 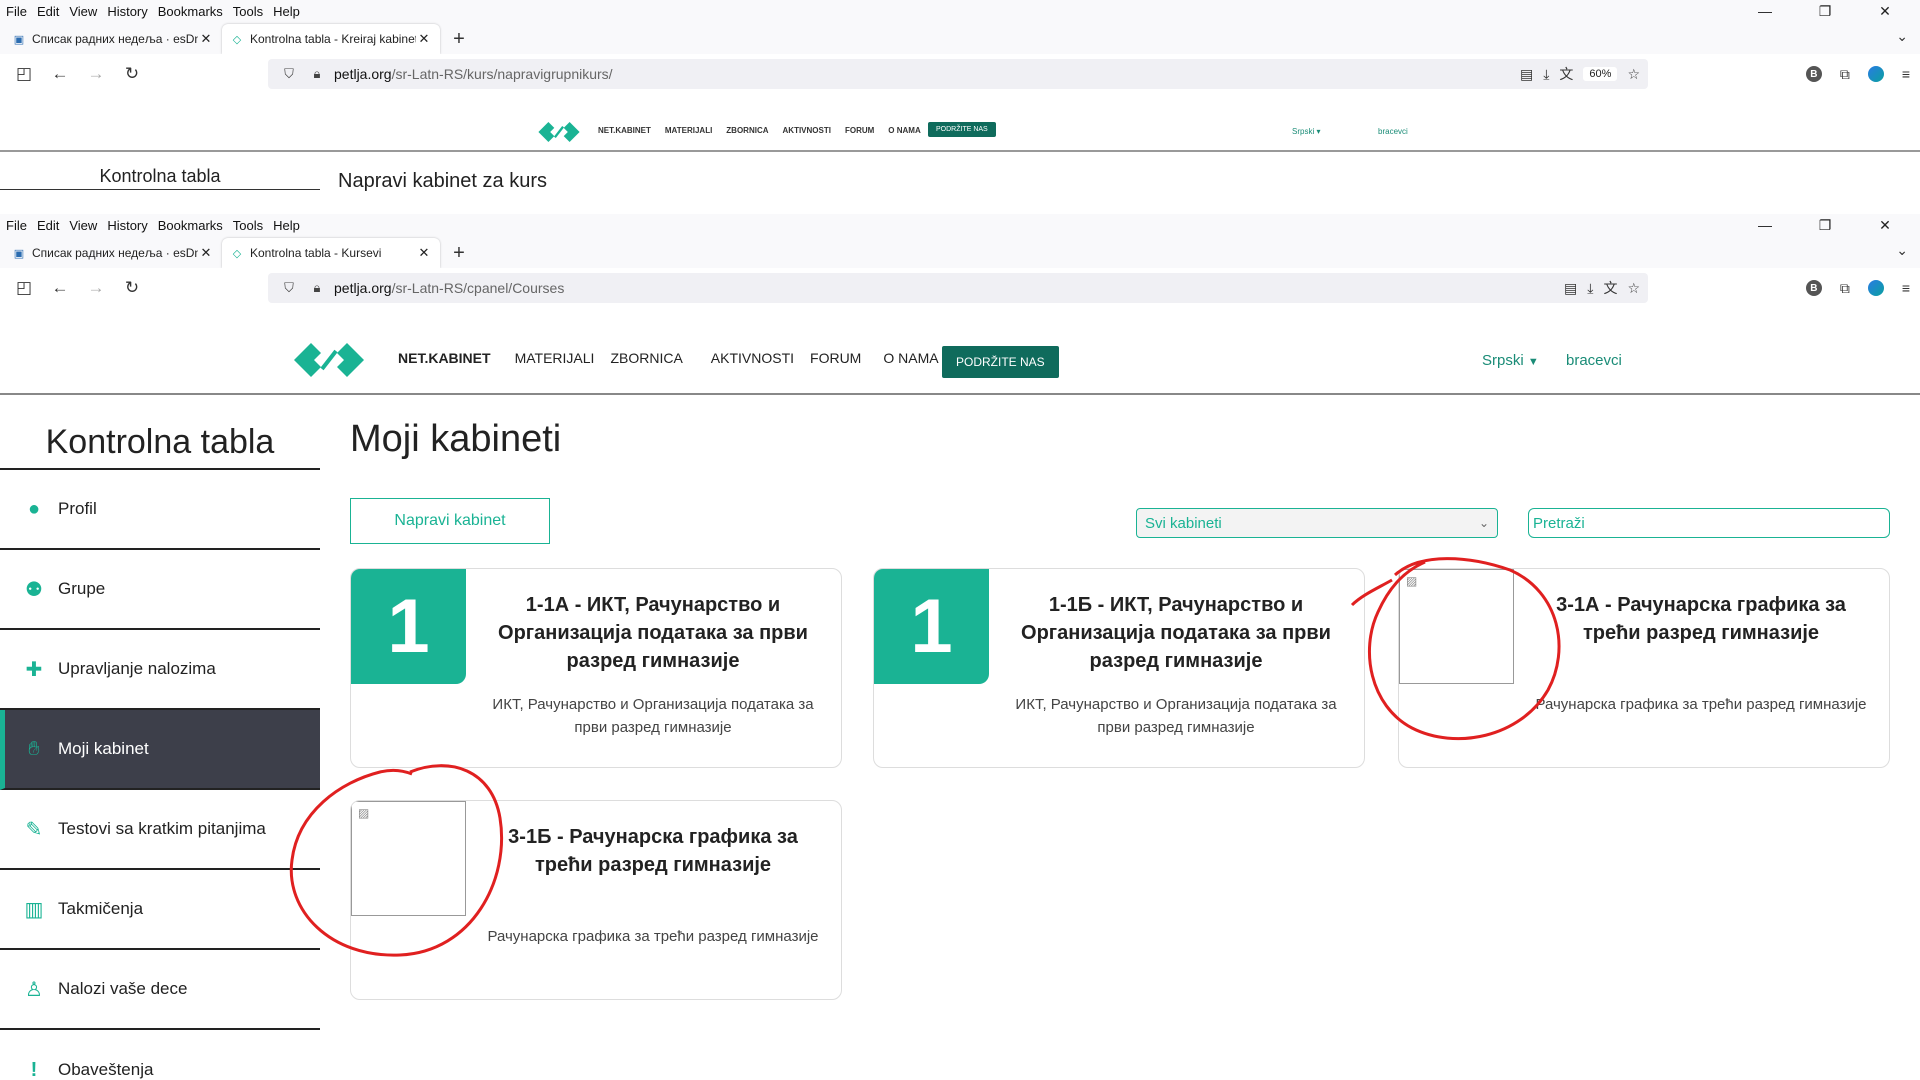 What do you see at coordinates (444, 358) in the screenshot?
I see `nav-net-kabinet: NET.KABINET` at bounding box center [444, 358].